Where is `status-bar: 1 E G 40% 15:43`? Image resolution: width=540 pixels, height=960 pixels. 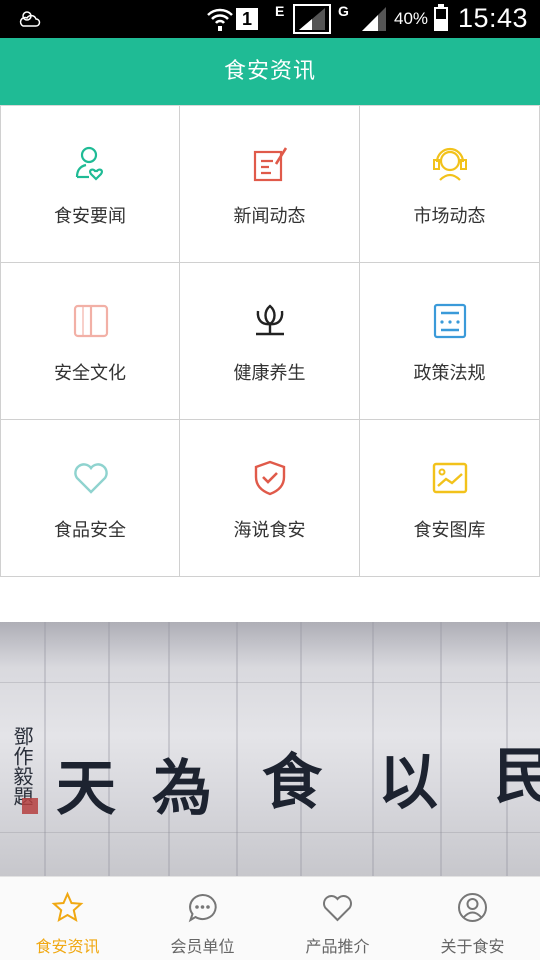 status-bar: 1 E G 40% 15:43 is located at coordinates (270, 19).